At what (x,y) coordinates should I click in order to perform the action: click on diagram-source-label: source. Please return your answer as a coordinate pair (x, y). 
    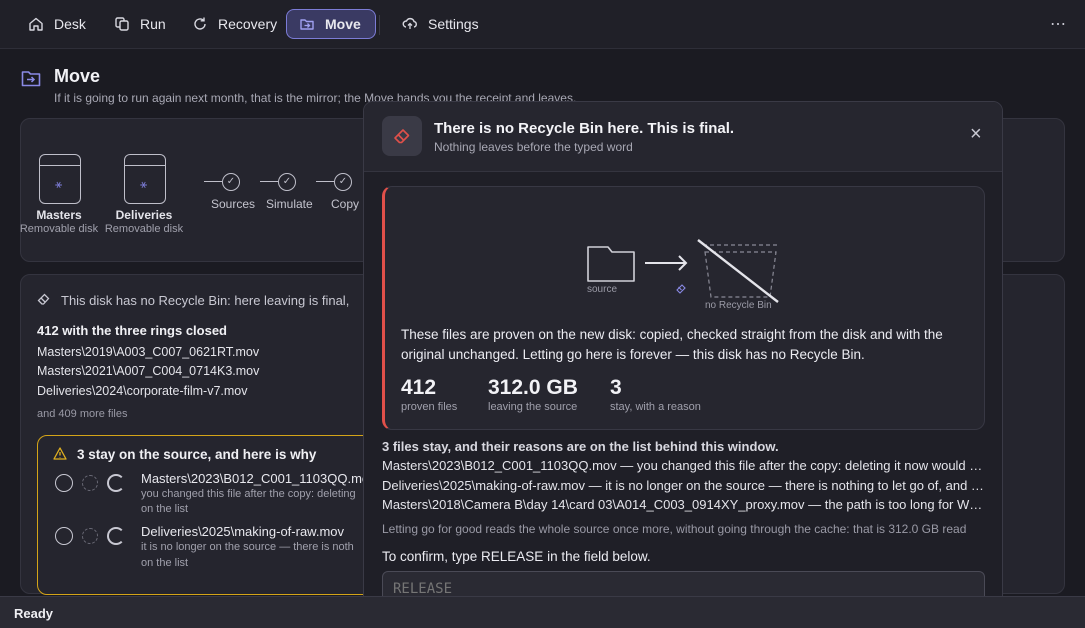
    Looking at the image, I should click on (602, 289).